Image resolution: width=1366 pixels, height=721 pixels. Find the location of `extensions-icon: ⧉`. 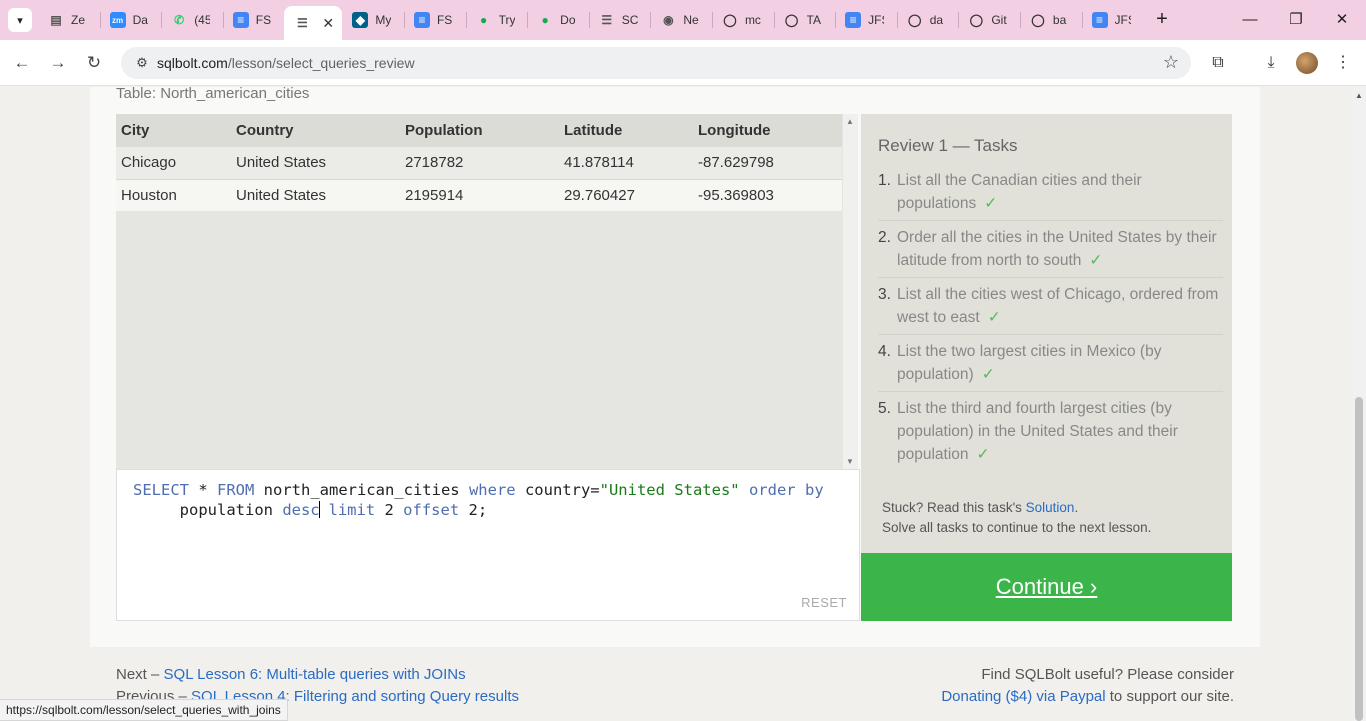

extensions-icon: ⧉ is located at coordinates (1218, 63).